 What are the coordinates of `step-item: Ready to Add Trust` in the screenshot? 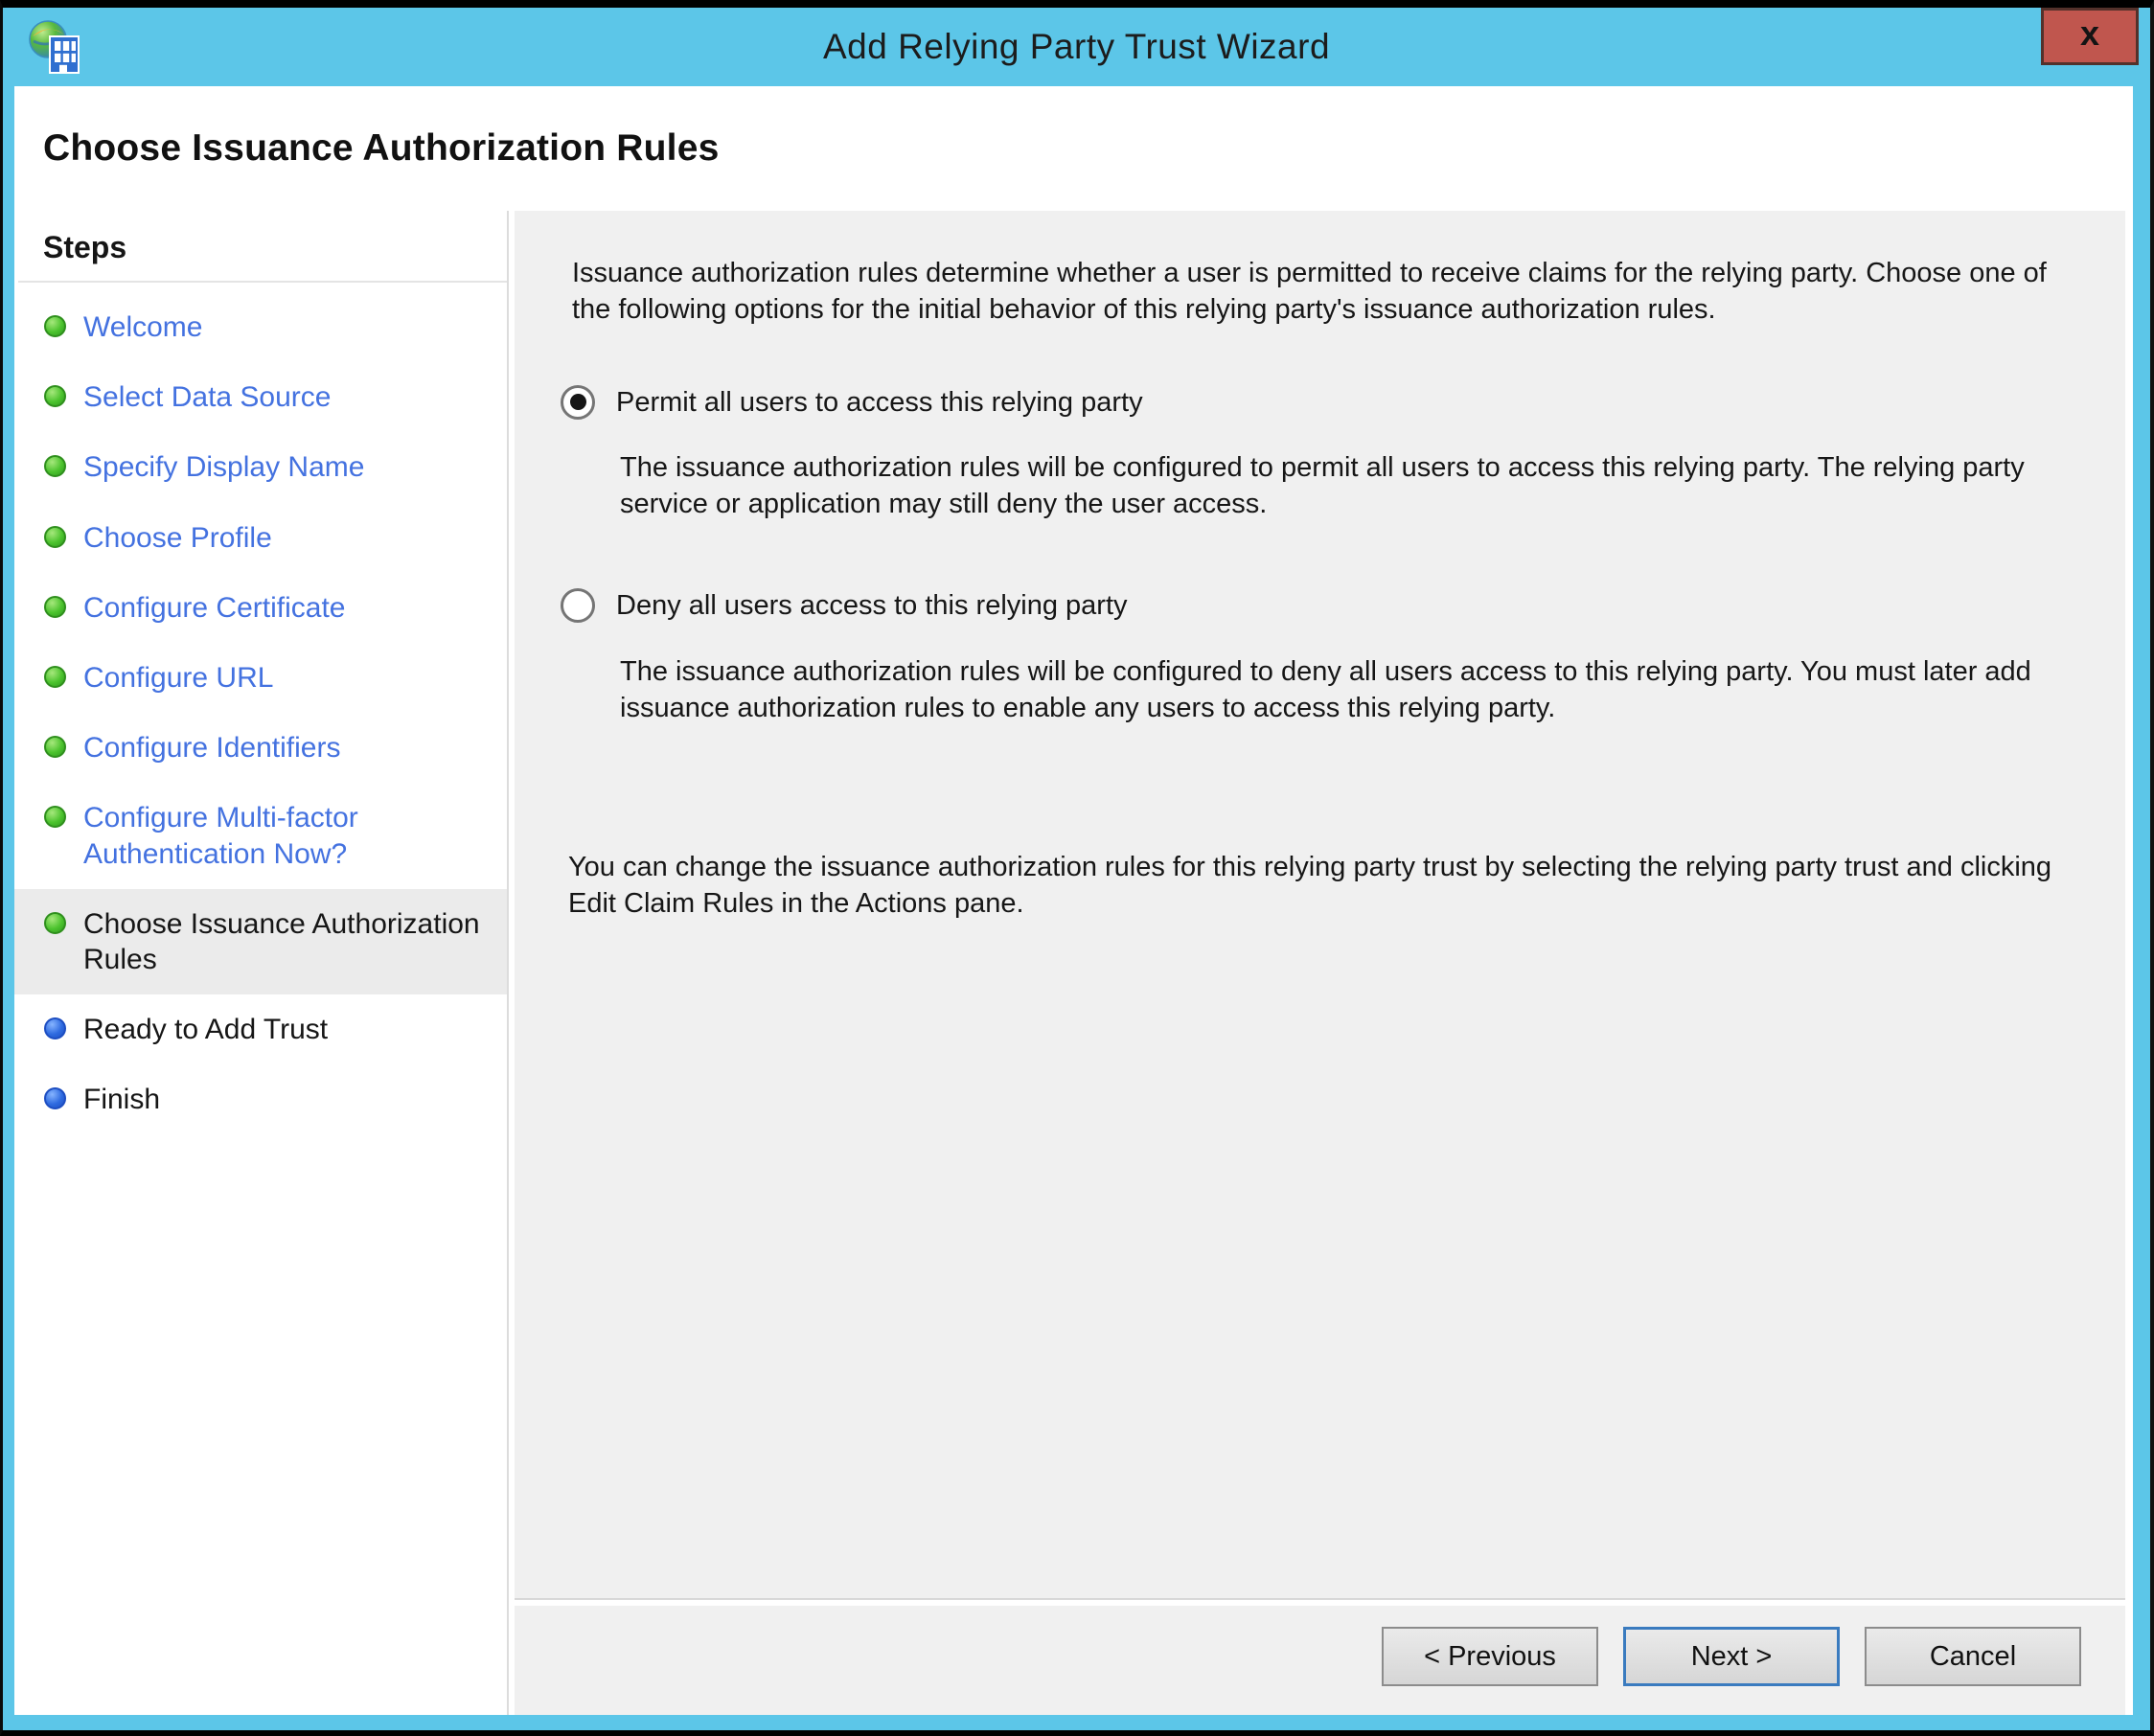 It's located at (261, 1029).